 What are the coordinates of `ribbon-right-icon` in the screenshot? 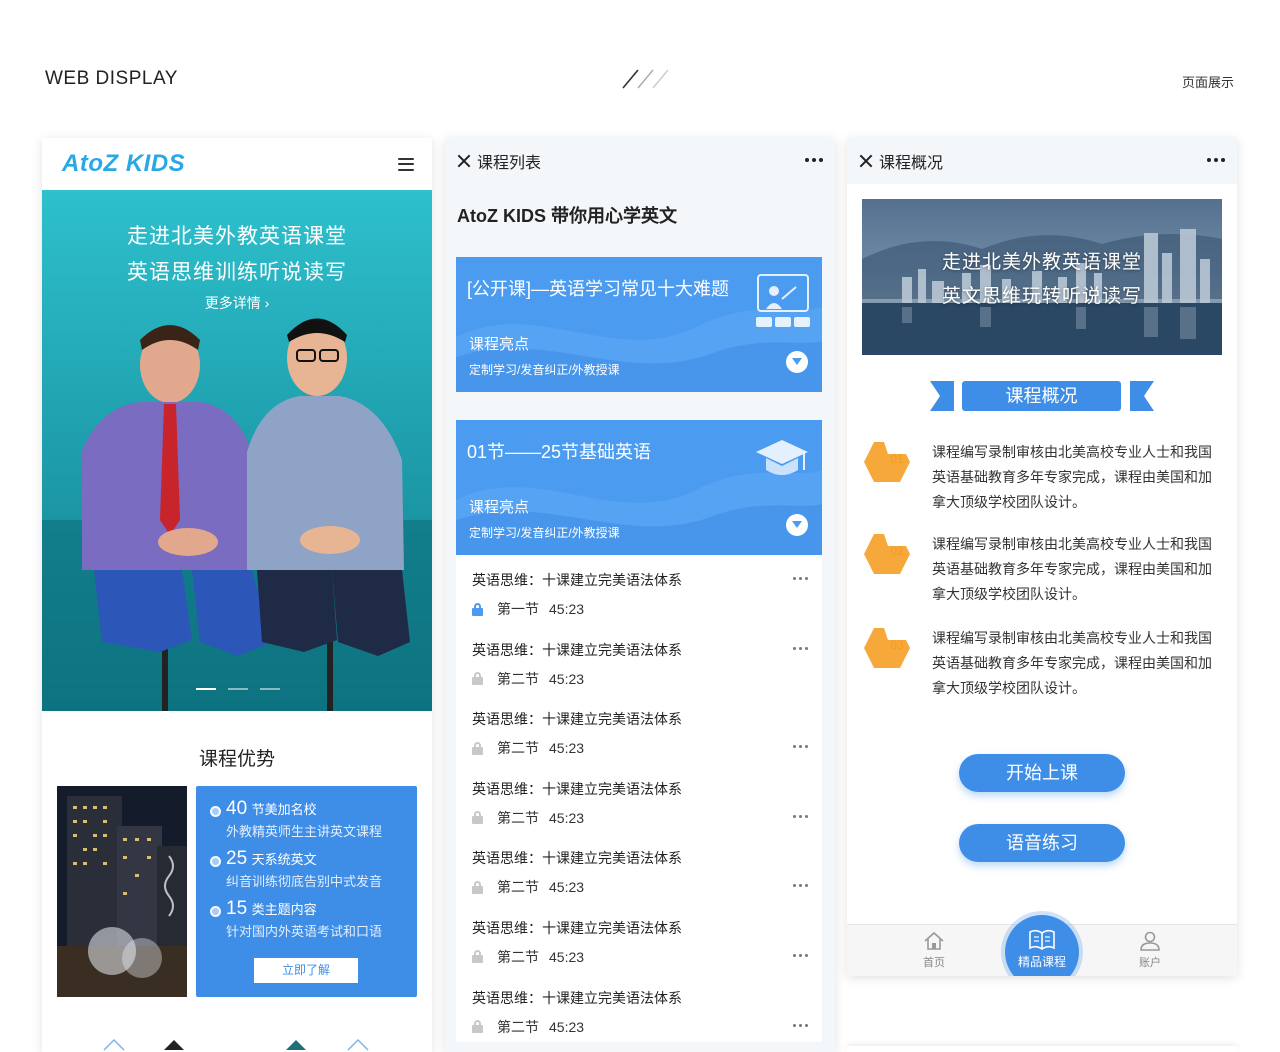 It's located at (1142, 396).